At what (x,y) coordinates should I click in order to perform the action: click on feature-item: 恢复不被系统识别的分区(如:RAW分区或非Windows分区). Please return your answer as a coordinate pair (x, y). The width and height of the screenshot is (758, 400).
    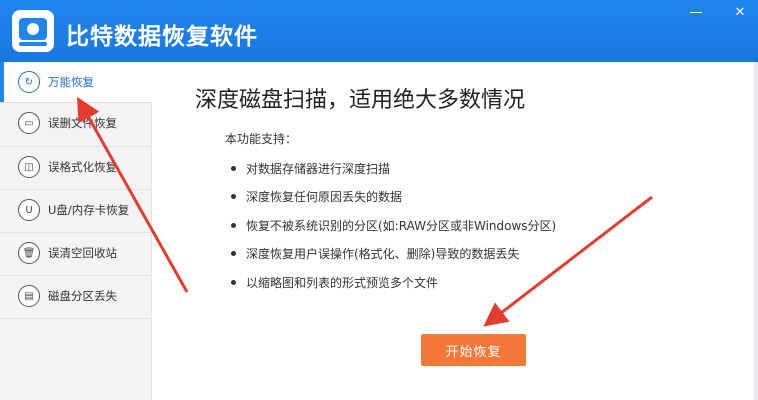
    Looking at the image, I should click on (393, 225).